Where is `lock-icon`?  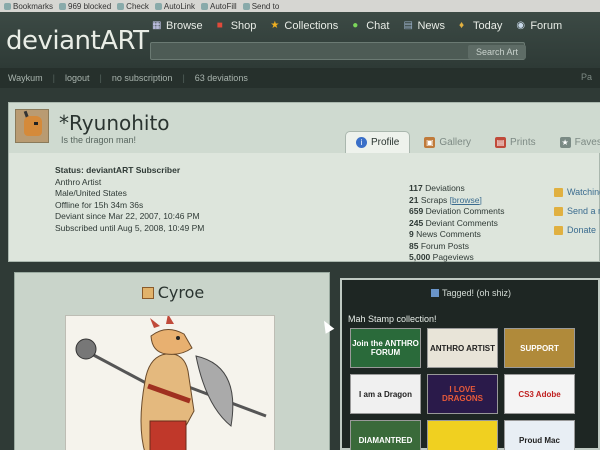
lock-icon is located at coordinates (558, 230).